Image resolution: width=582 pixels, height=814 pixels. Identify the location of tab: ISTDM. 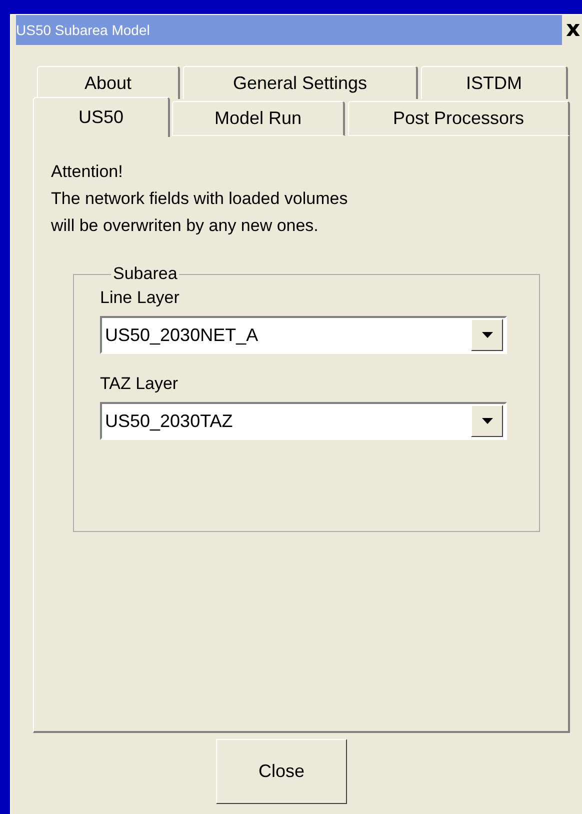
(494, 82).